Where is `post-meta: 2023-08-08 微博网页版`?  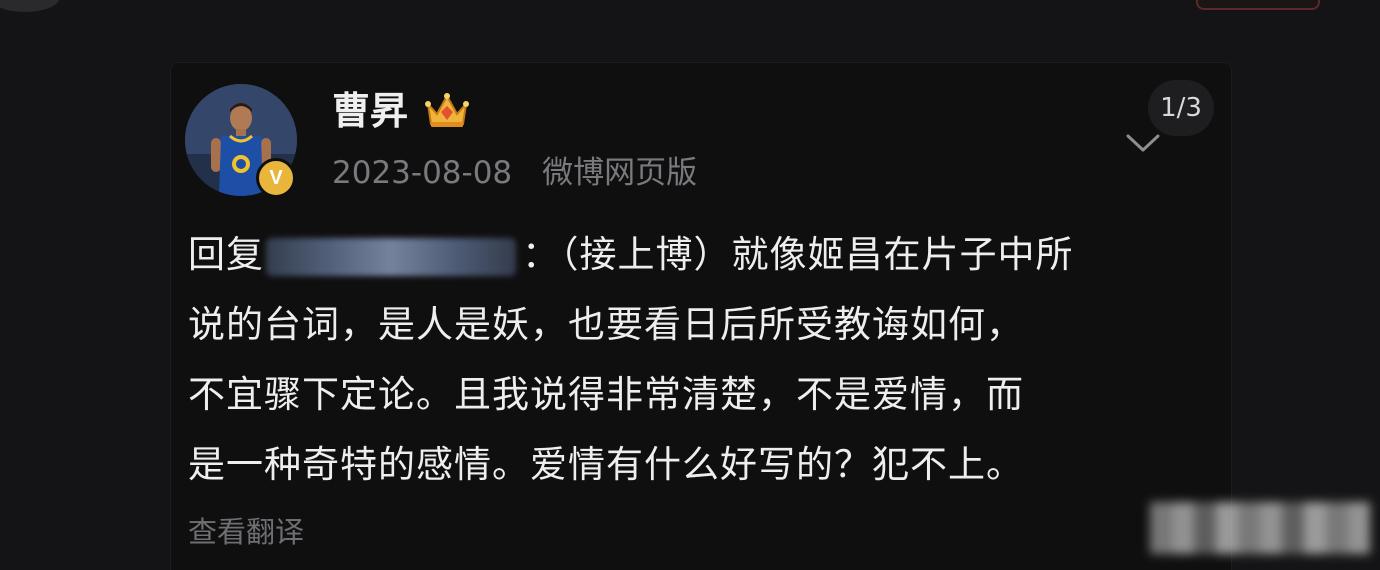 post-meta: 2023-08-08 微博网页版 is located at coordinates (514, 173).